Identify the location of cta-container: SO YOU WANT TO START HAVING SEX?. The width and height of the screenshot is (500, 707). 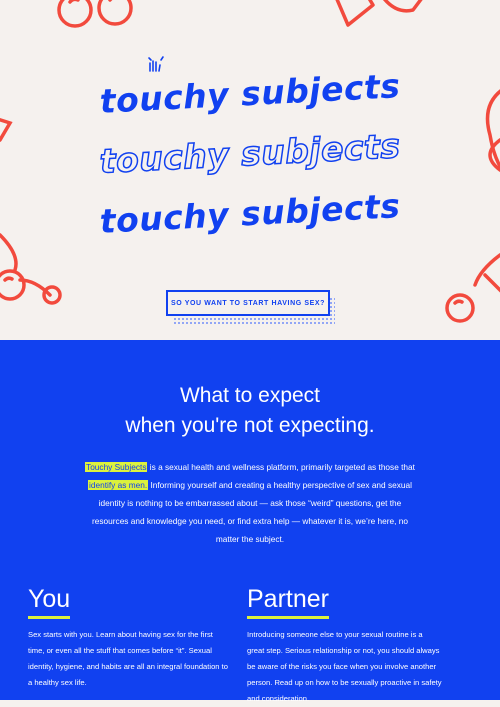
(250, 307).